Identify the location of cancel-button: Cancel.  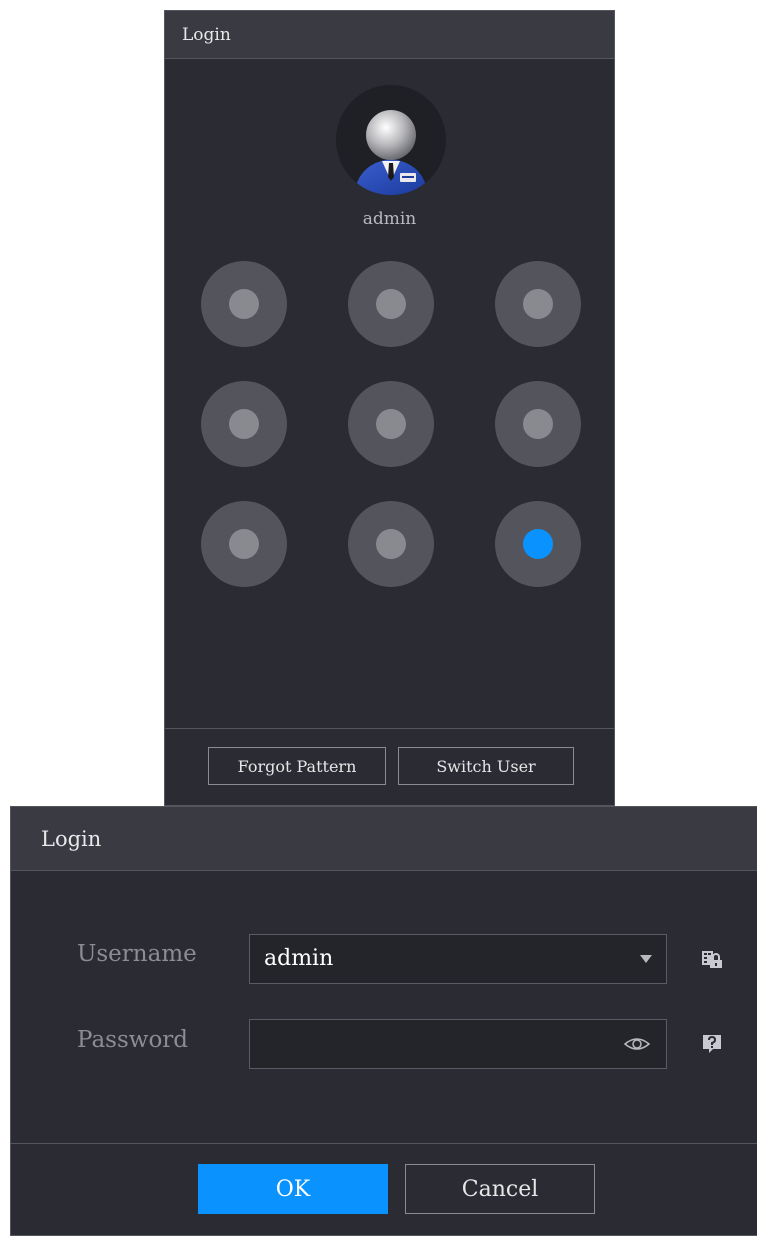
(500, 1189).